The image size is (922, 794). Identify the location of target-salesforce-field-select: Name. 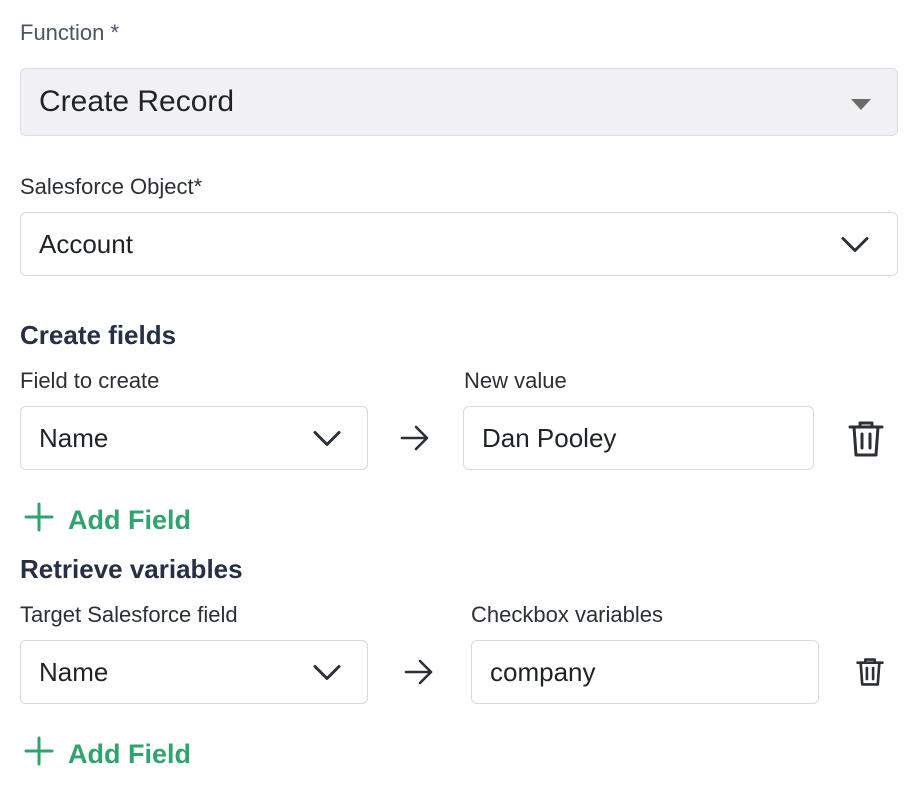
(194, 672).